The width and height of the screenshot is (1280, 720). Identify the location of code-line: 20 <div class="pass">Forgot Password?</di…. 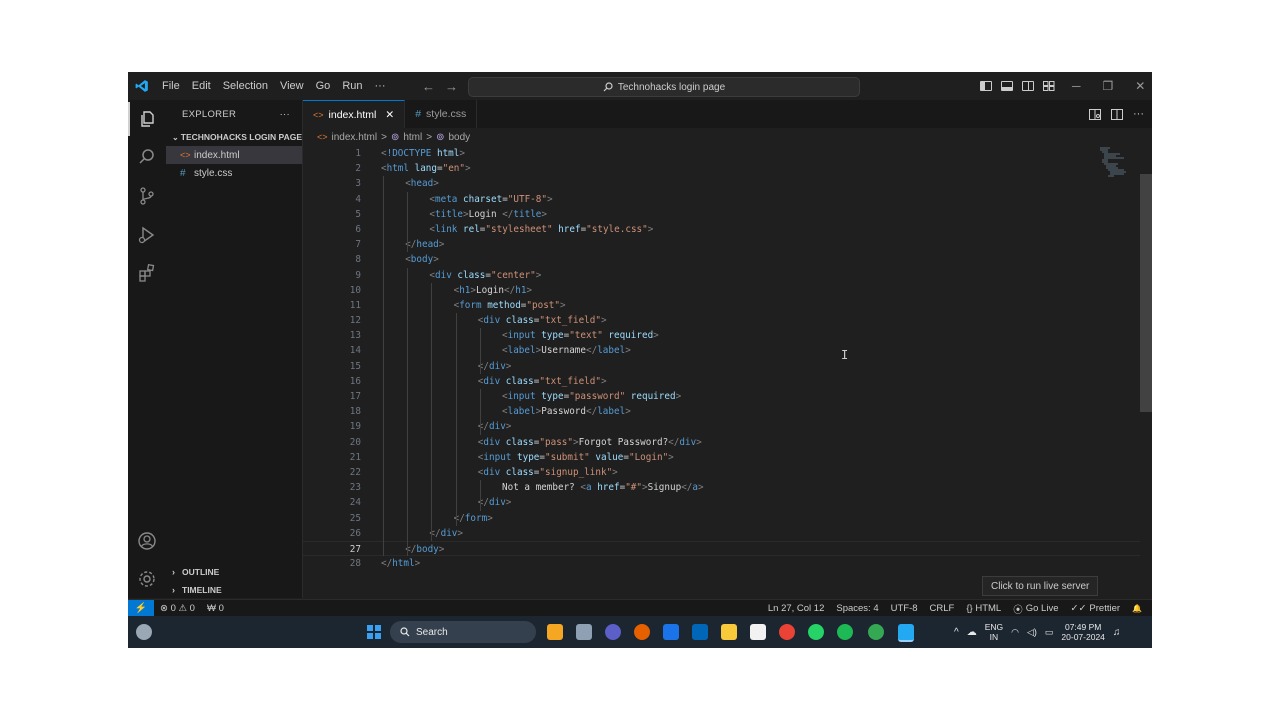
(727, 442).